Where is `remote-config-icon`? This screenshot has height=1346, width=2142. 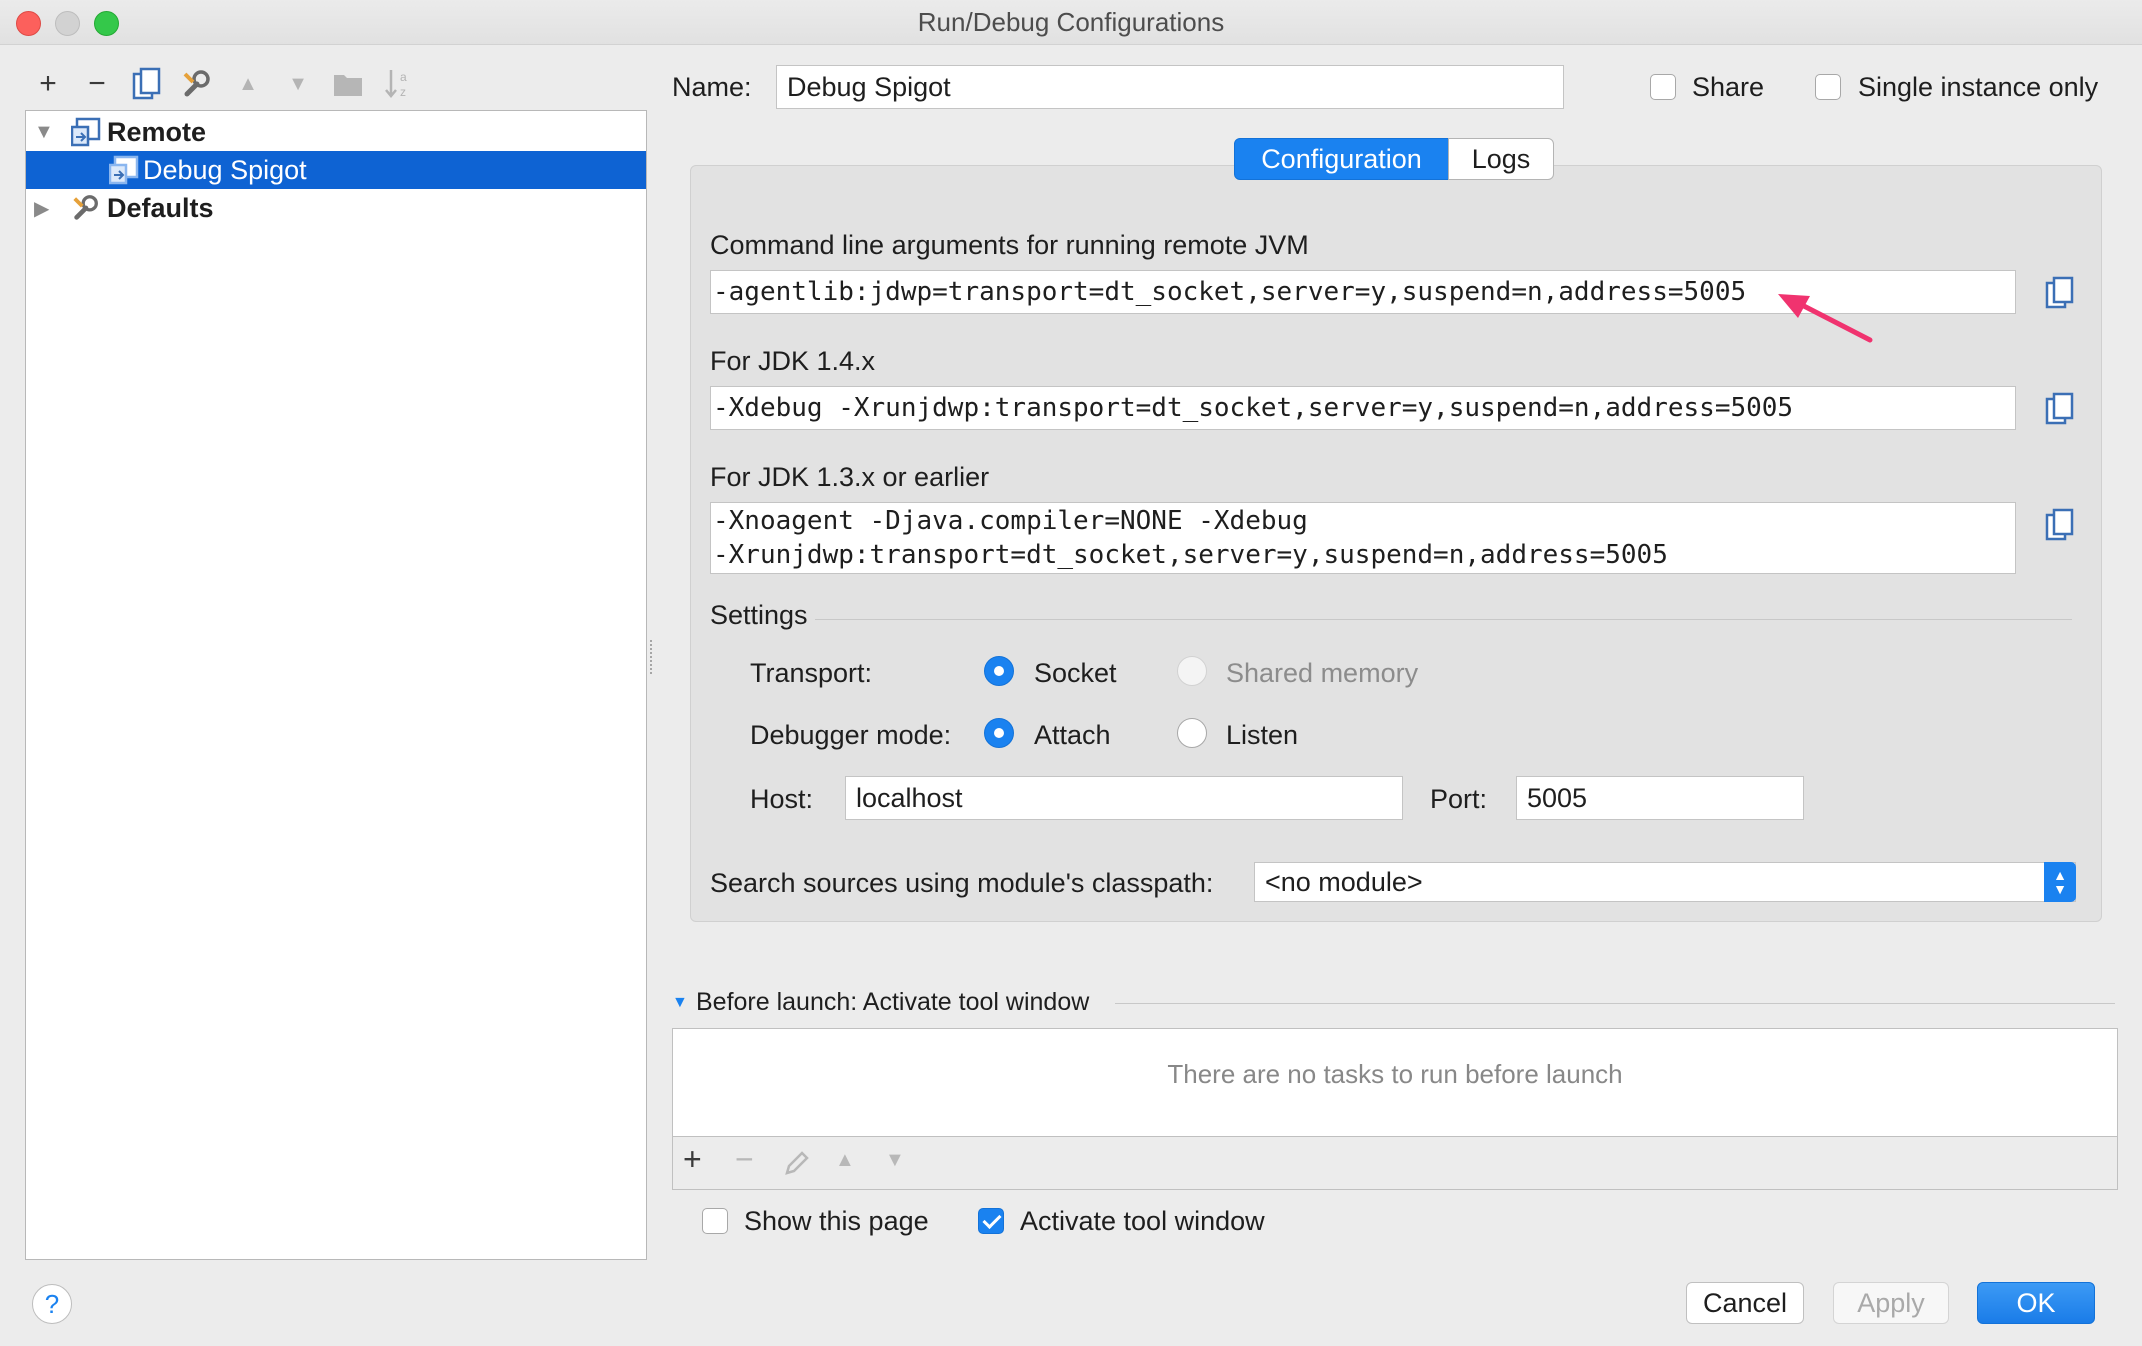 remote-config-icon is located at coordinates (124, 170).